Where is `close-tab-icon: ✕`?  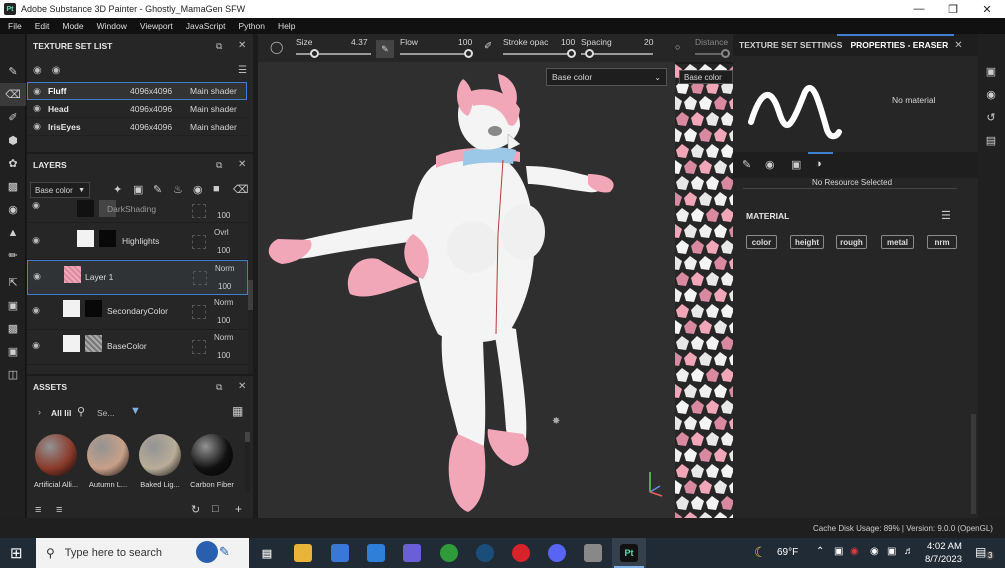 close-tab-icon: ✕ is located at coordinates (958, 45).